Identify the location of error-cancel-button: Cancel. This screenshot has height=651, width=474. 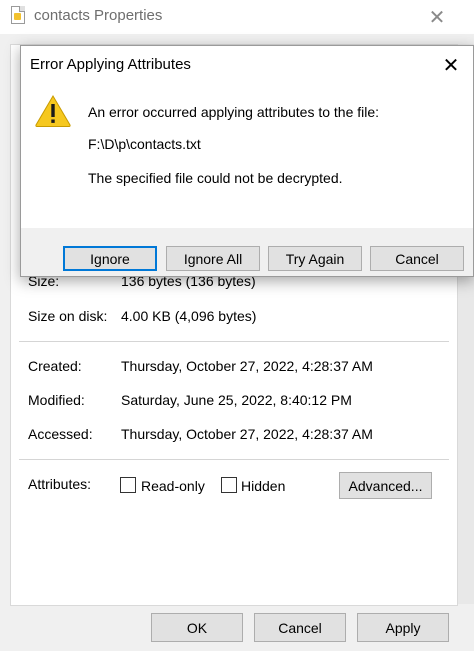
(417, 258).